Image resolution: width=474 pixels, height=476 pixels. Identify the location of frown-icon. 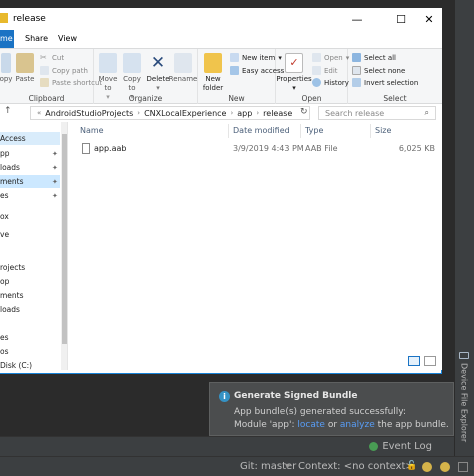
(445, 467).